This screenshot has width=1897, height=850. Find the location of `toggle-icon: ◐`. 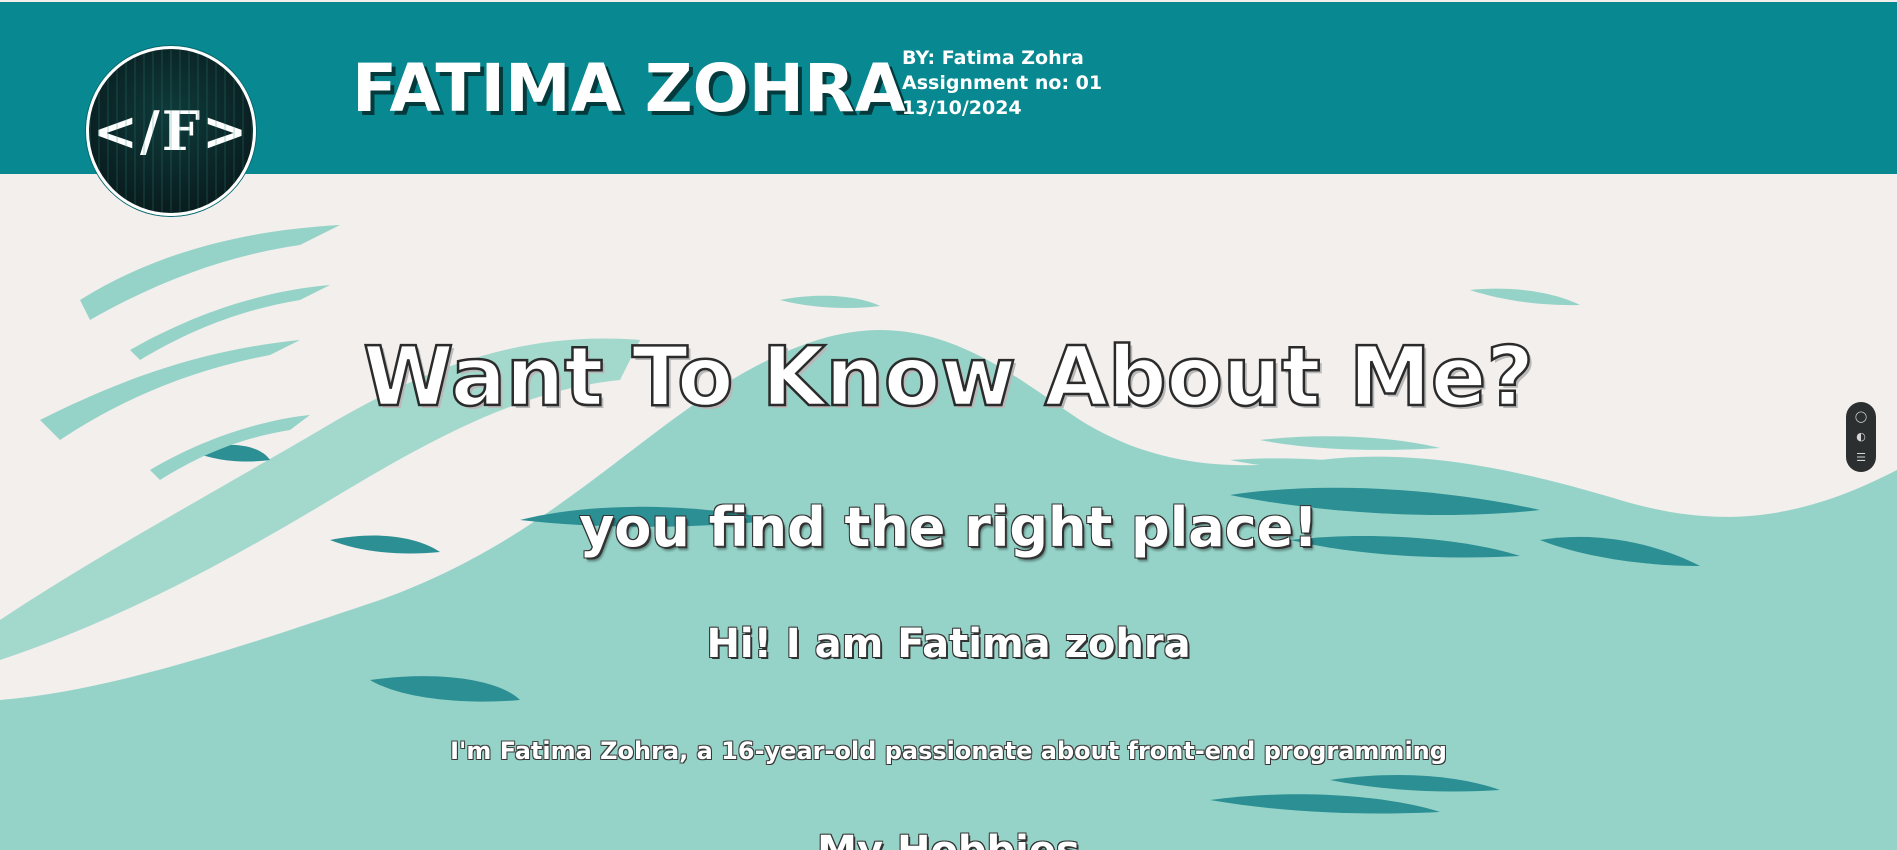

toggle-icon: ◐ is located at coordinates (1861, 437).